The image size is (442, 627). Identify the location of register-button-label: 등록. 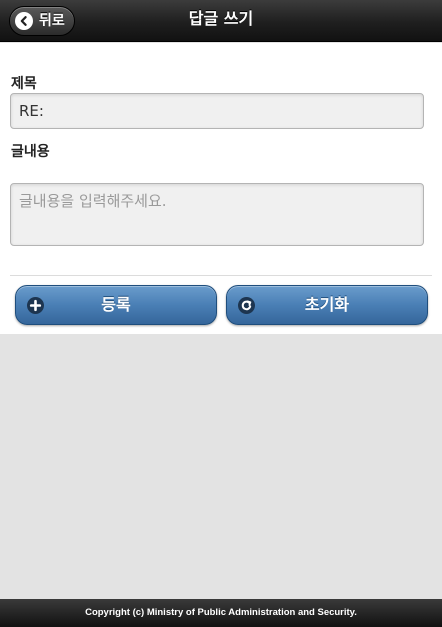
(116, 304).